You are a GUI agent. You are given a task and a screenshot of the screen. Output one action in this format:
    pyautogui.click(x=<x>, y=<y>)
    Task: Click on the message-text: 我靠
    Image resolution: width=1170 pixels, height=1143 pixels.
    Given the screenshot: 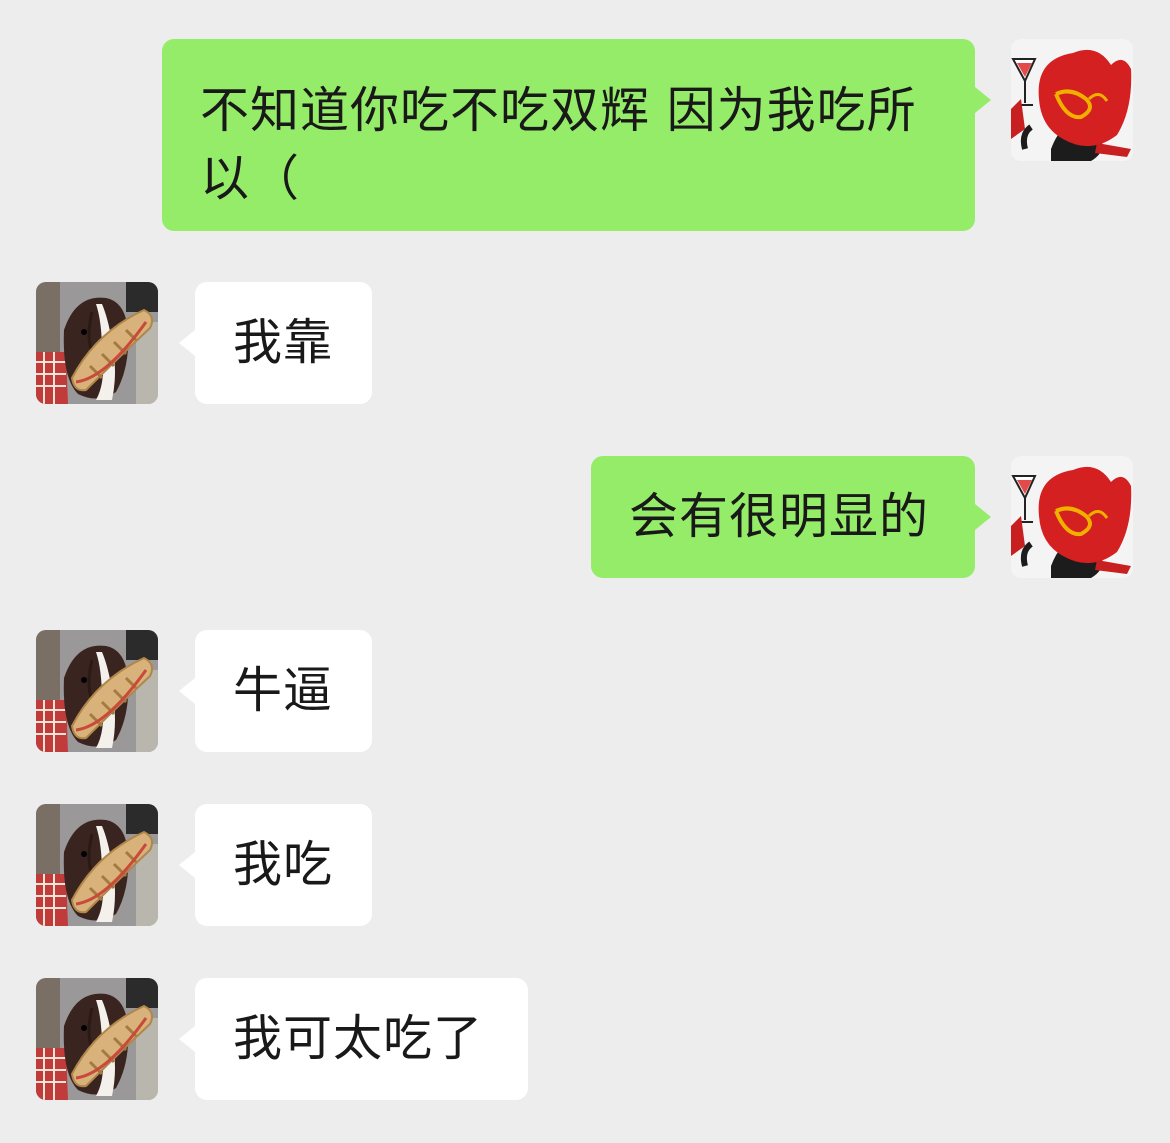 What is the action you would take?
    pyautogui.click(x=283, y=342)
    